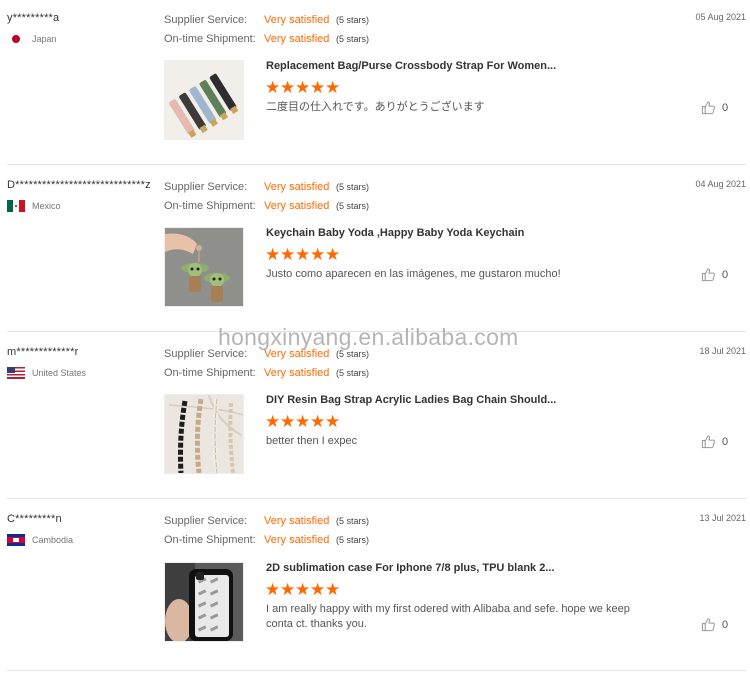  What do you see at coordinates (33, 18) in the screenshot?
I see `buyer-name: y*********a` at bounding box center [33, 18].